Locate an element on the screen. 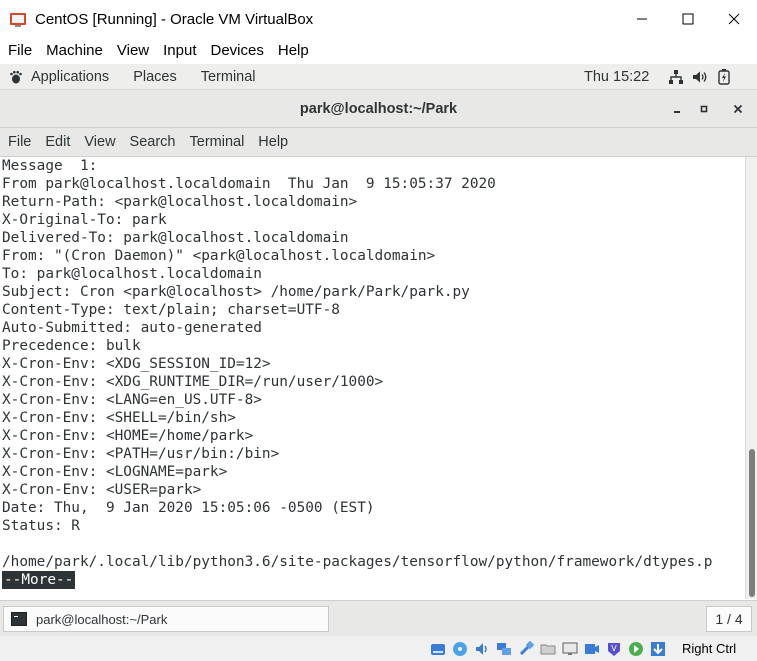 This screenshot has height=661, width=757. terminal-line: Auto-Submitted: auto-generated is located at coordinates (132, 328).